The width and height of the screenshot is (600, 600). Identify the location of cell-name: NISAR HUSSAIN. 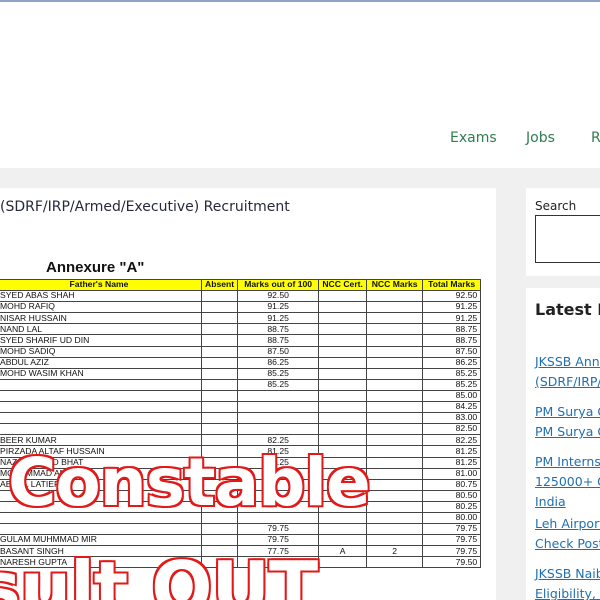
(101, 318).